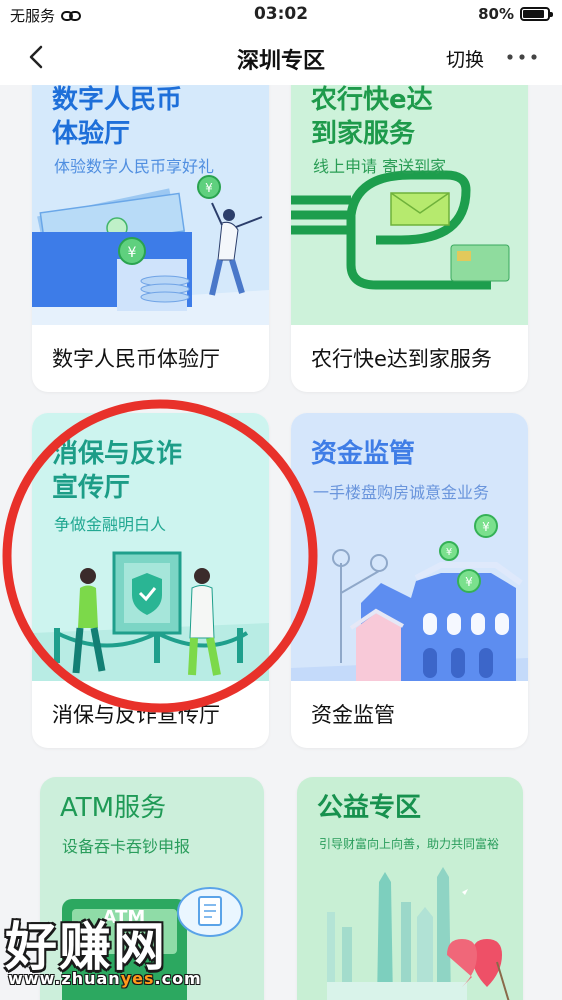  I want to click on card-consumer-protection: 消保与反诈 宣传厅 争做金融明白人 消保与反诈宣传厅, so click(150, 580).